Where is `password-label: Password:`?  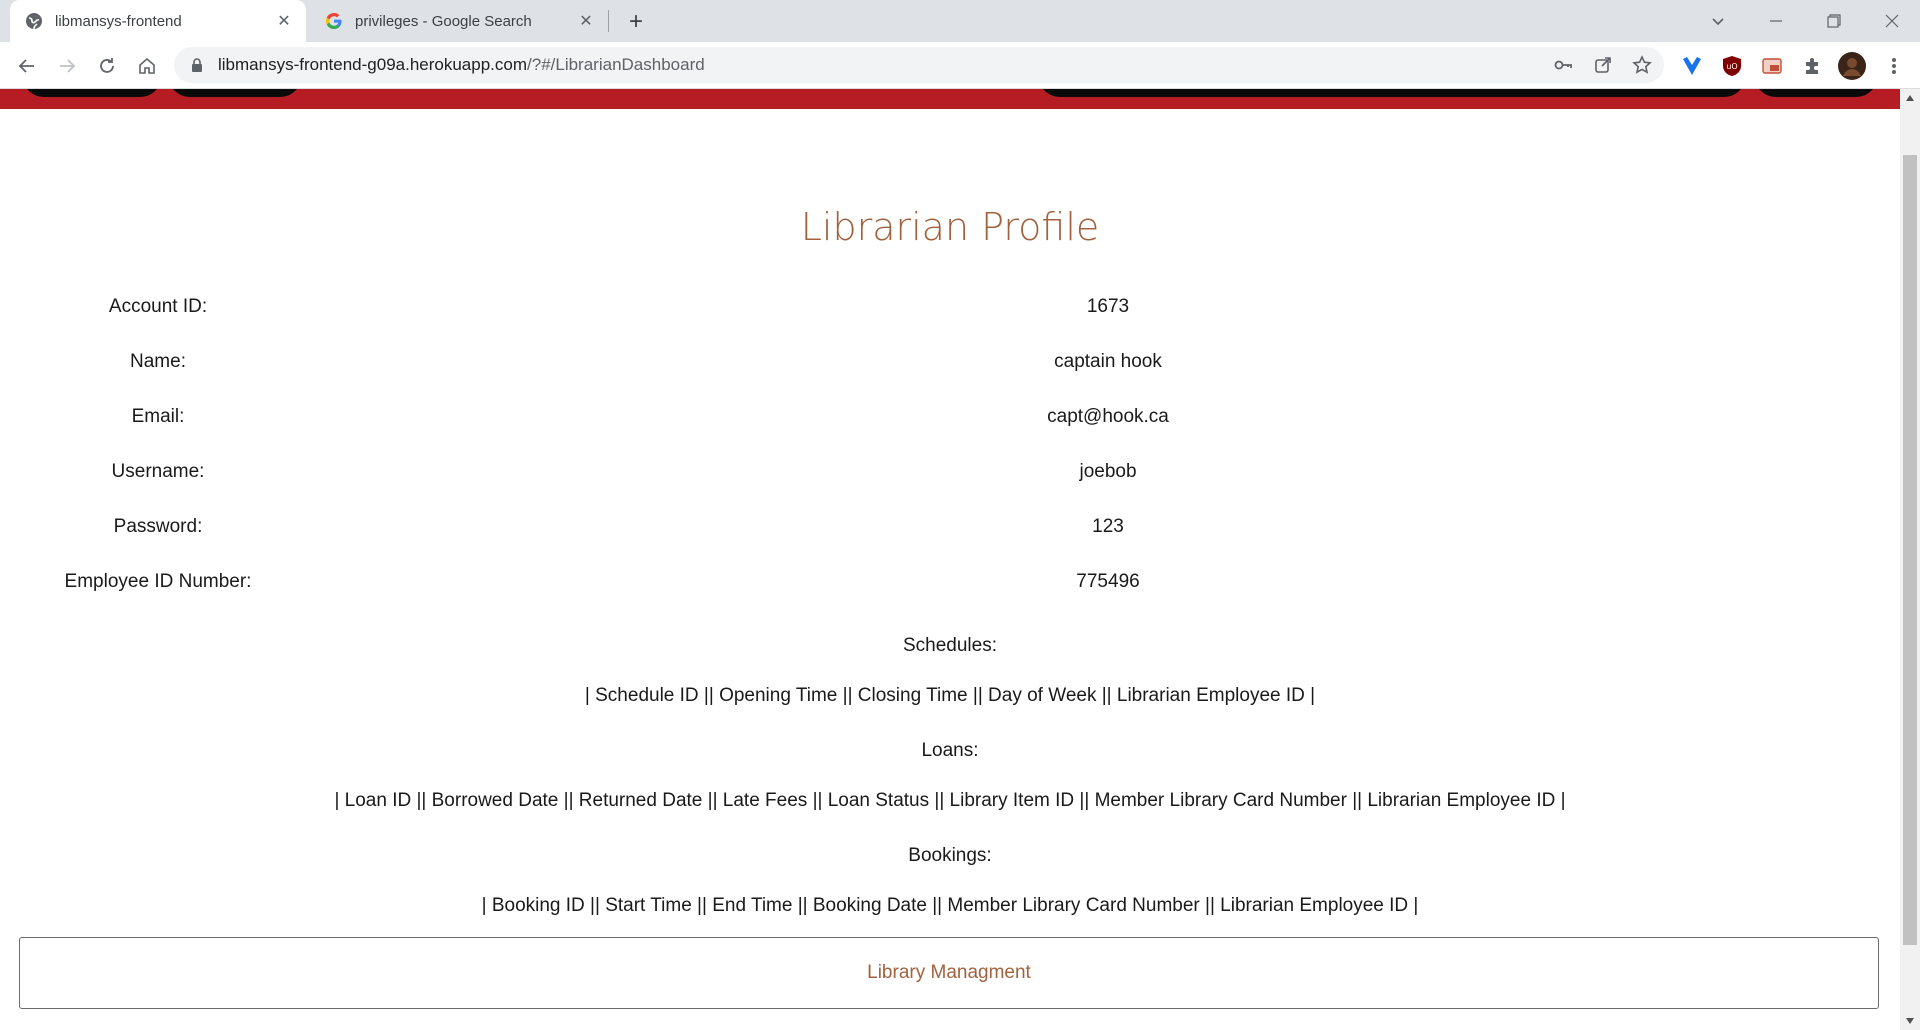
password-label: Password: is located at coordinates (158, 526).